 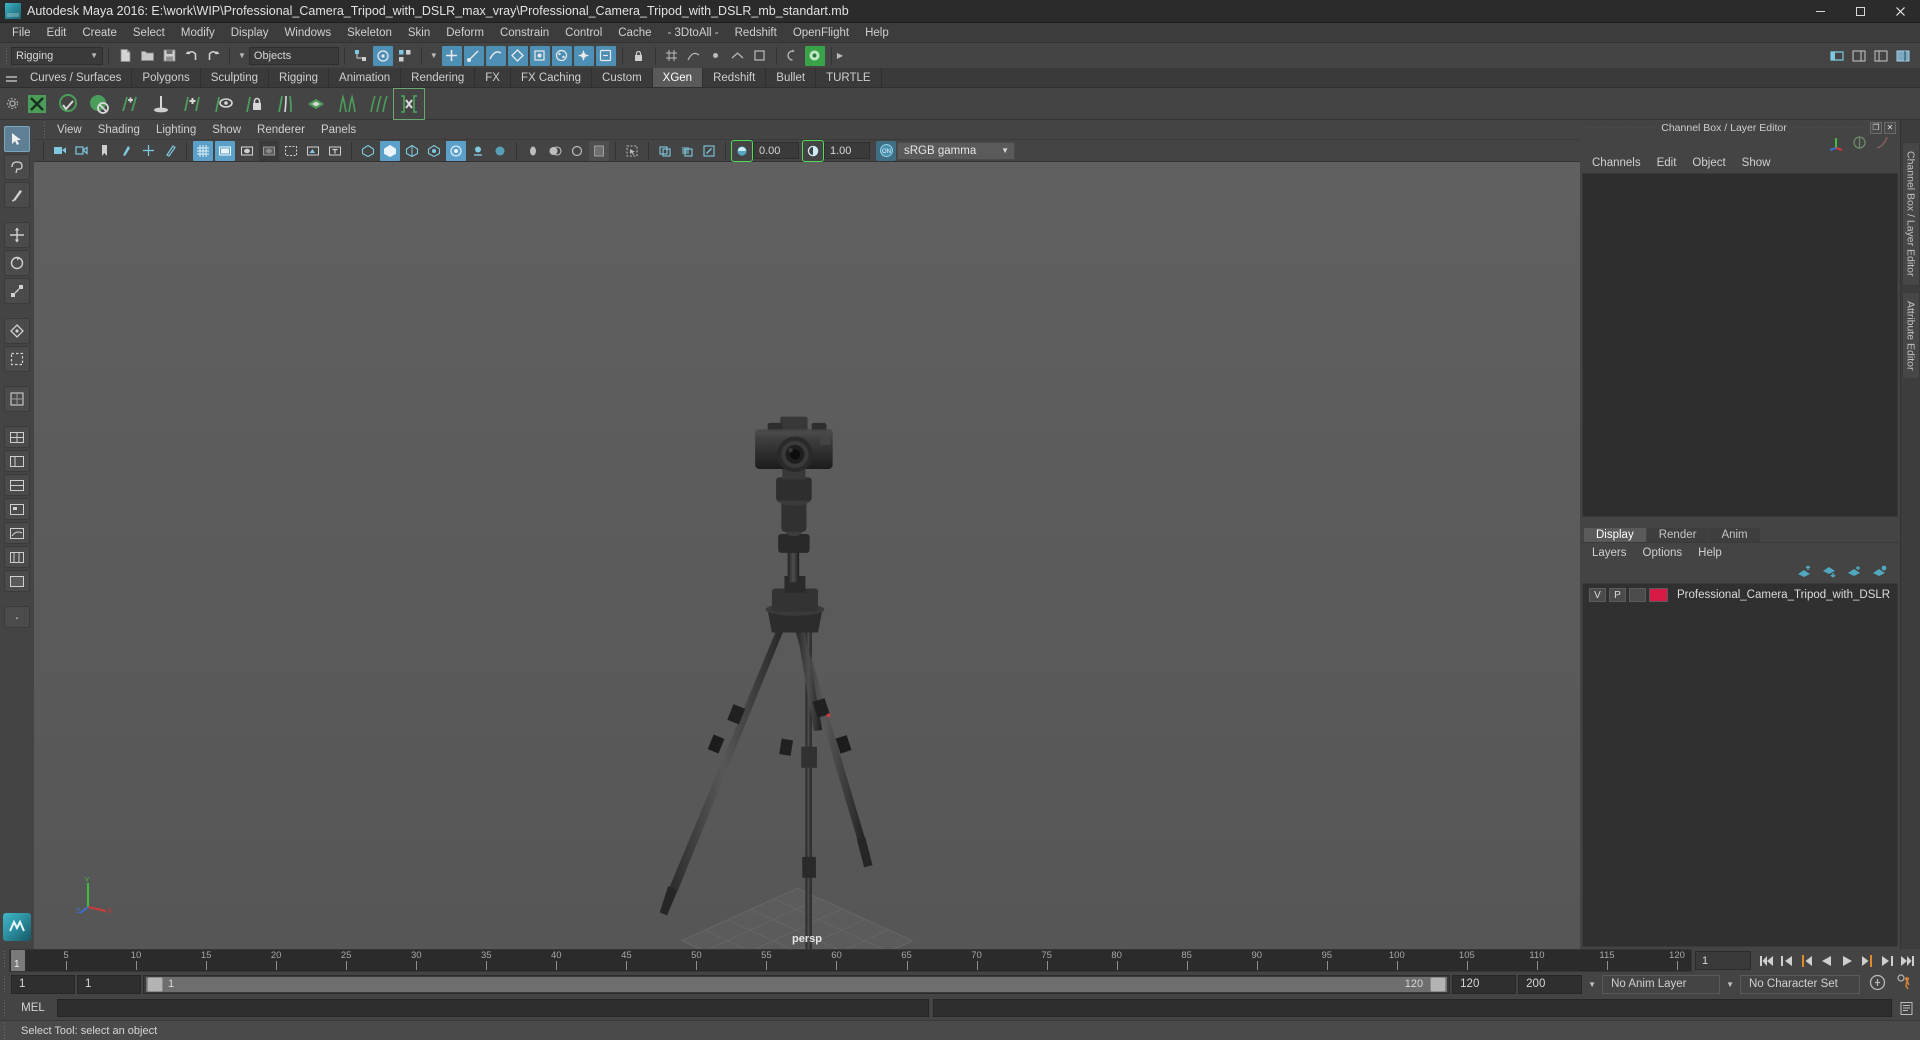 I want to click on display-layer-list: V P Professional_Camera_Tripod_with_DSLR, so click(x=1740, y=765).